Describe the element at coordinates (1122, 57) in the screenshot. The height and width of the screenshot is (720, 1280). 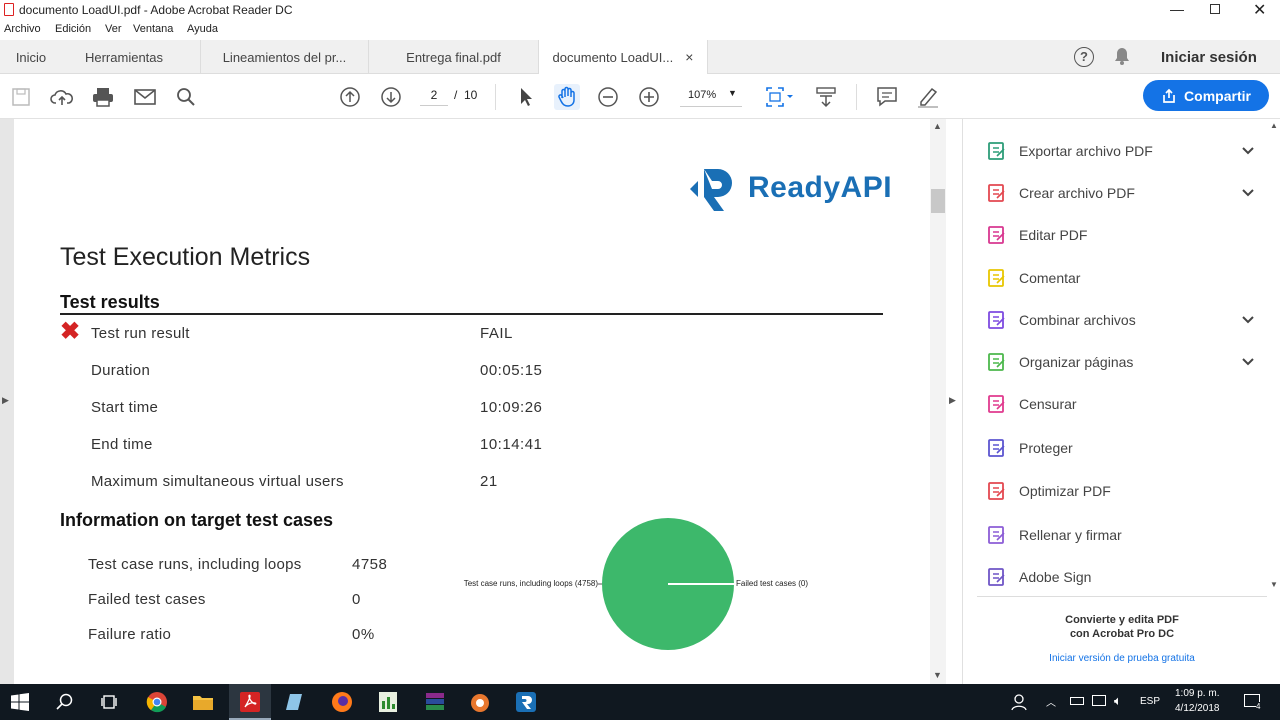
I see `notification-bell-icon` at that location.